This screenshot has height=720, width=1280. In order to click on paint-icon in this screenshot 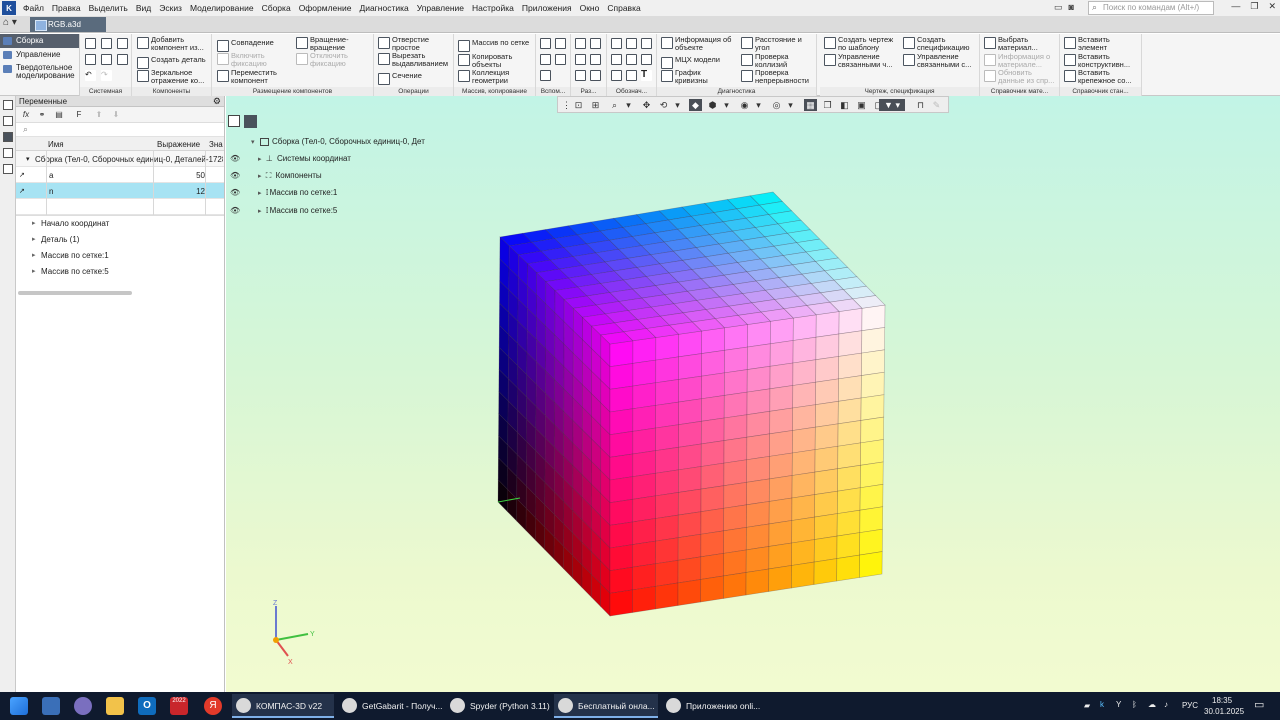, I will do `click(83, 706)`.